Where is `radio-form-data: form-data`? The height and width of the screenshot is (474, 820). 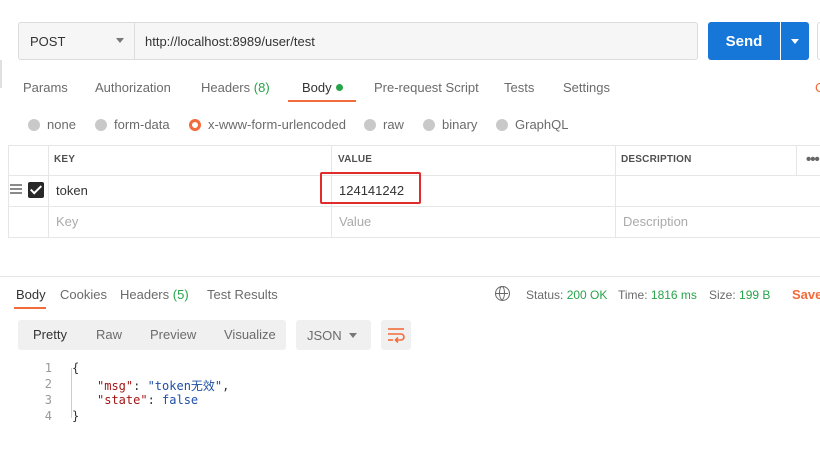 radio-form-data: form-data is located at coordinates (132, 124).